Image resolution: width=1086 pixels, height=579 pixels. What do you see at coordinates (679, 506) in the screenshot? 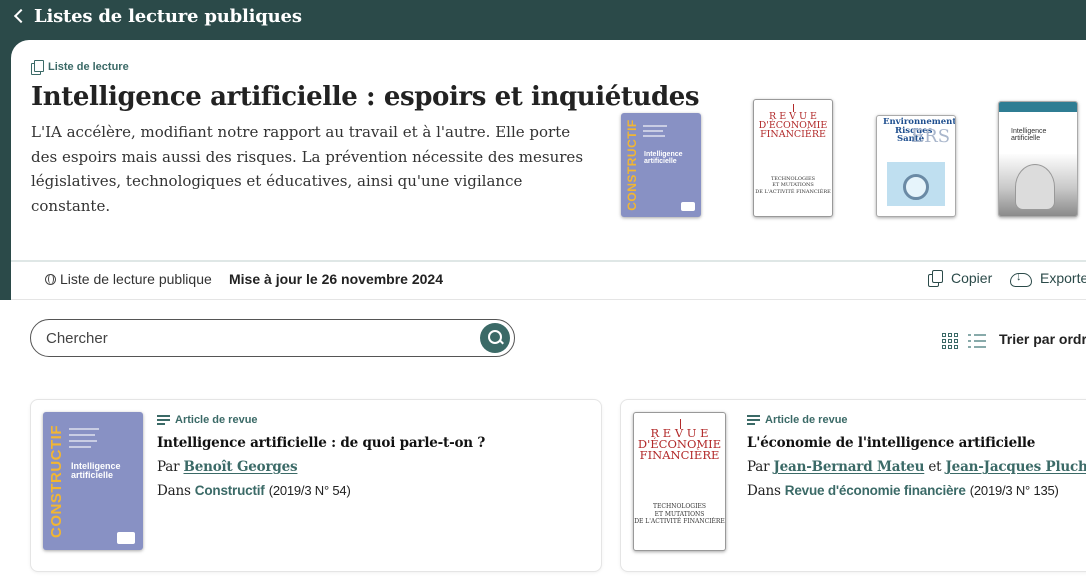
I see `cover-subtitle-line: TECHNOLOGIES` at bounding box center [679, 506].